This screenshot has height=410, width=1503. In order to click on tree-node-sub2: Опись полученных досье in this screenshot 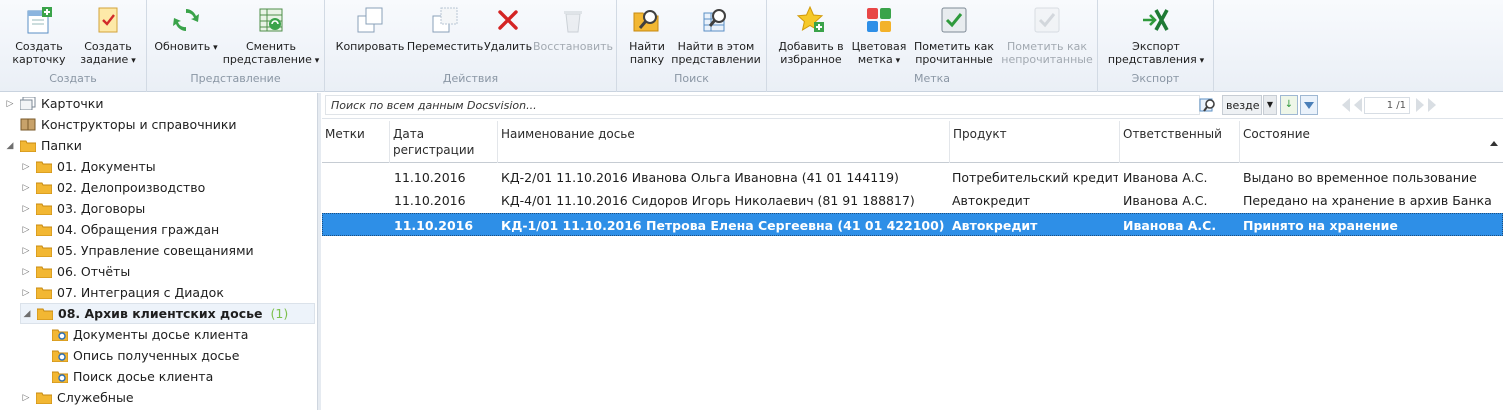, I will do `click(143, 355)`.